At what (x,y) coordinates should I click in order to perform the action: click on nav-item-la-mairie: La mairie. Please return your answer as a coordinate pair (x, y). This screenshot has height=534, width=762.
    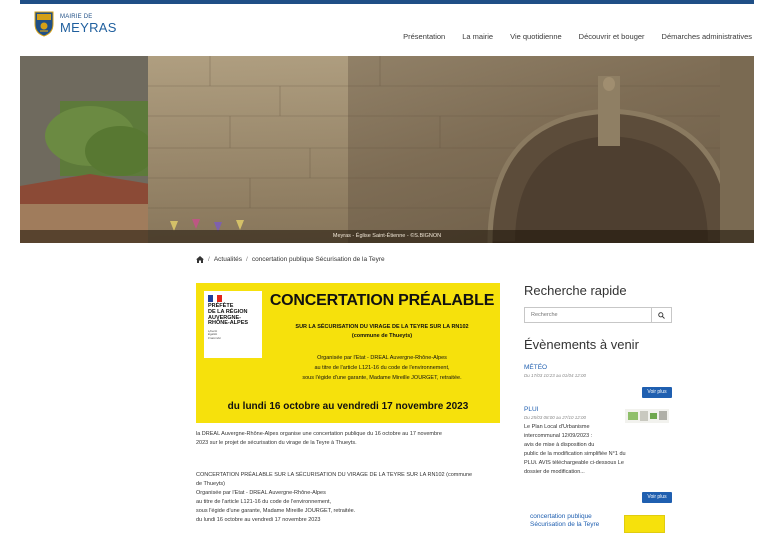
    Looking at the image, I should click on (477, 36).